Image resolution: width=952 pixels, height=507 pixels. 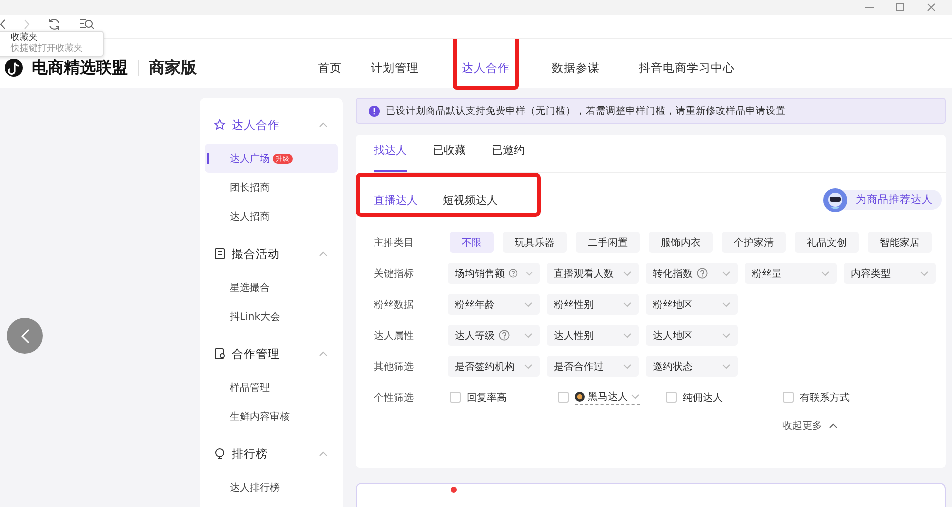 What do you see at coordinates (27, 24) in the screenshot?
I see `forward-icon` at bounding box center [27, 24].